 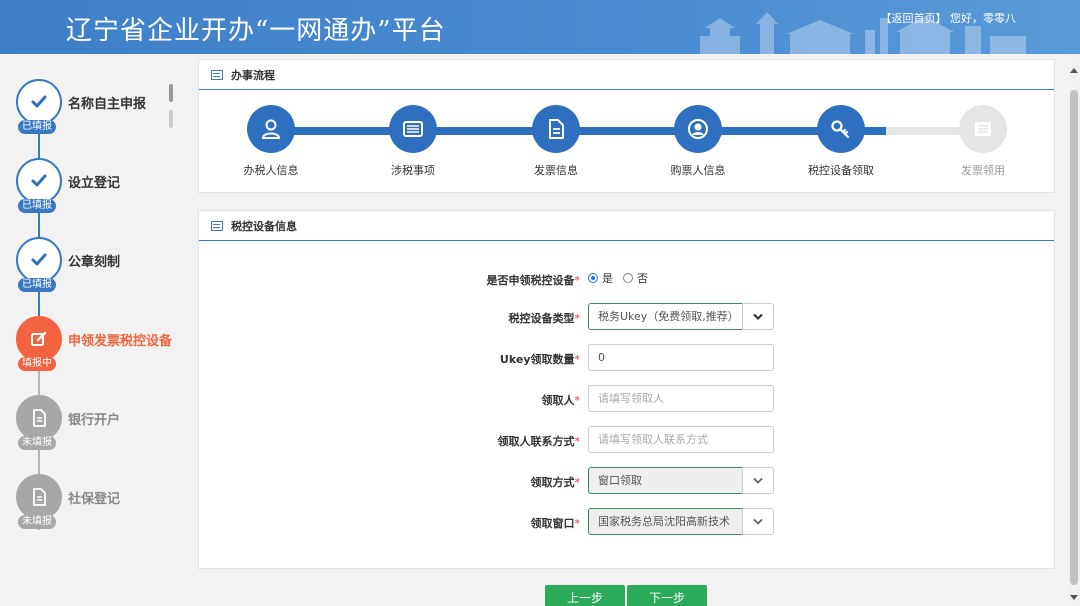 I want to click on key-icon, so click(x=841, y=129).